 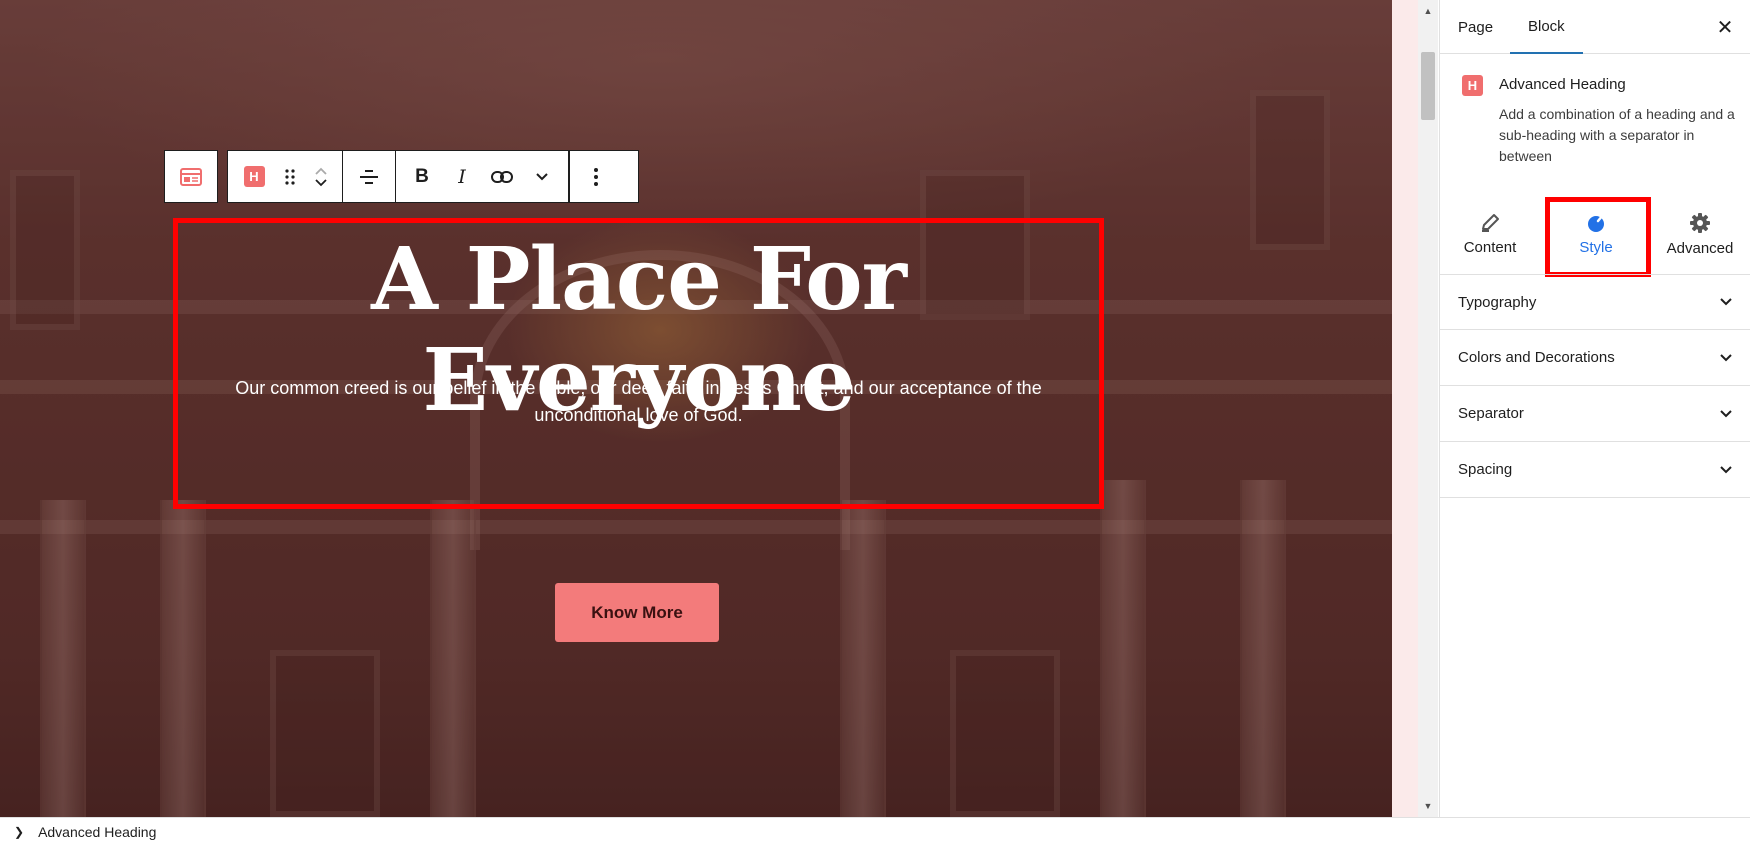 I want to click on breadcrumb-advanced-heading: Advanced Heading, so click(x=97, y=832).